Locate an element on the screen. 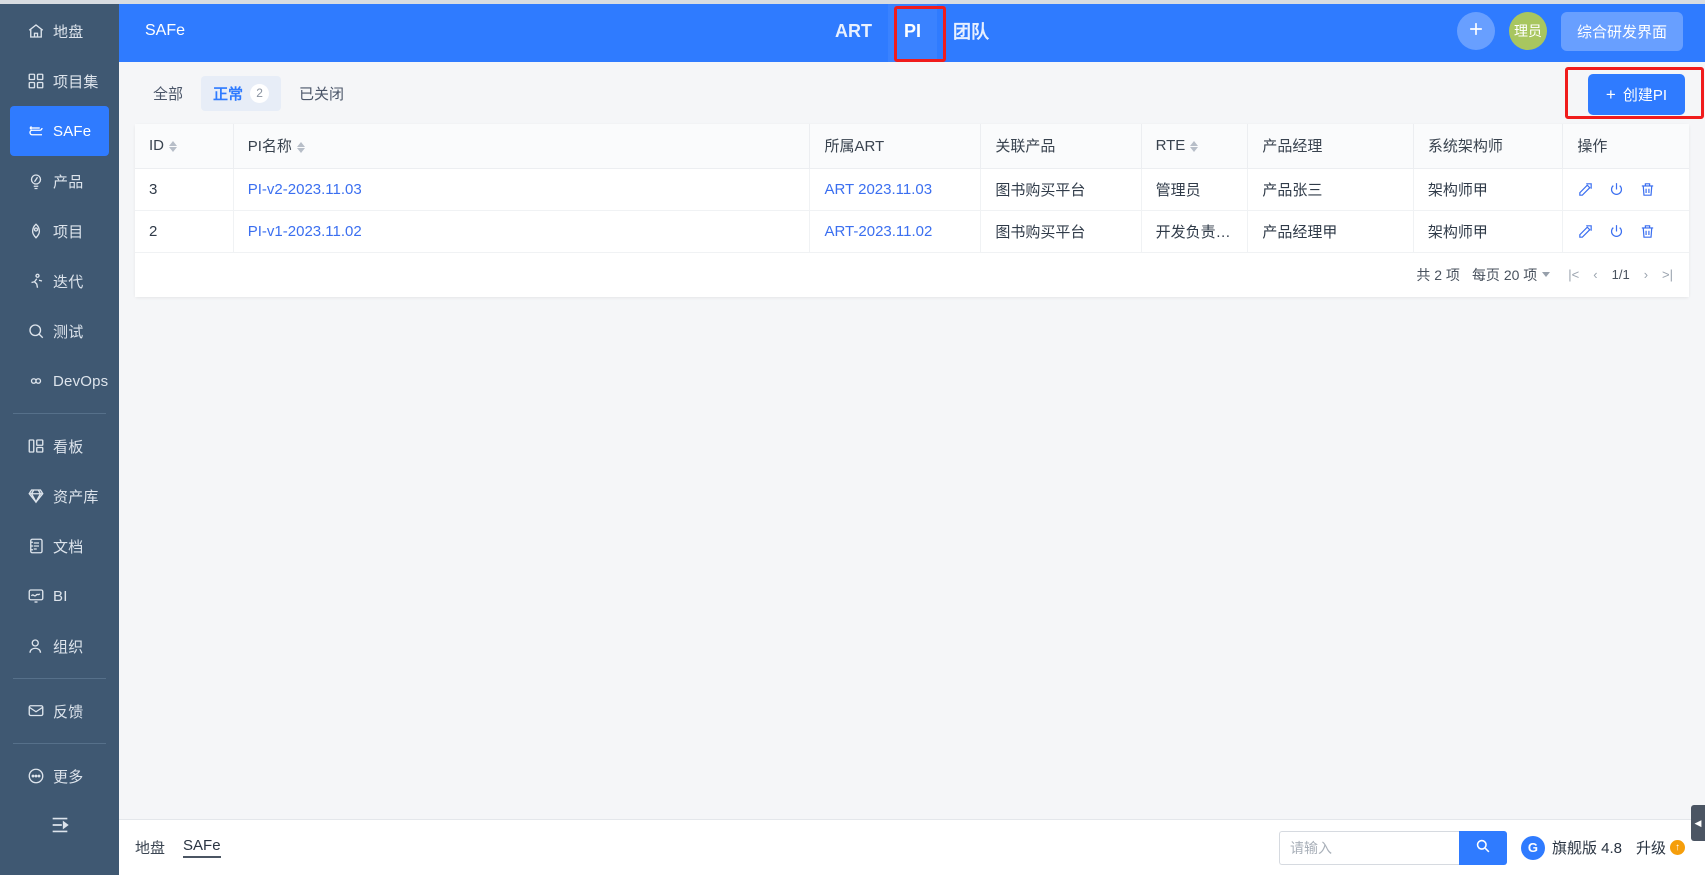 This screenshot has height=875, width=1705. sidebar-item-board: 看板 is located at coordinates (59, 446).